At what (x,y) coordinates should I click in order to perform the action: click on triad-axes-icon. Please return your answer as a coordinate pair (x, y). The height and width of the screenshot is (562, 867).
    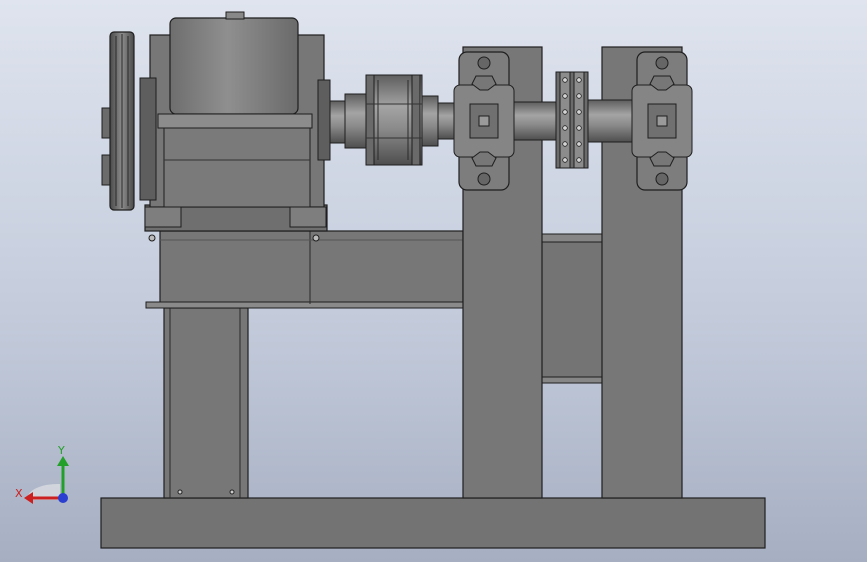
    Looking at the image, I should click on (46, 480).